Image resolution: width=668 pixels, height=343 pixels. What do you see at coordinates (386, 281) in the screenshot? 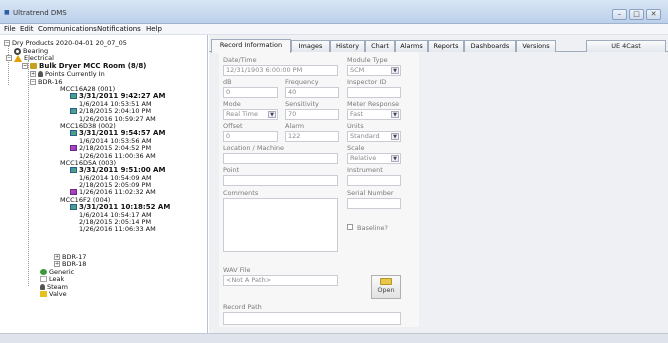
I see `folder-icon` at bounding box center [386, 281].